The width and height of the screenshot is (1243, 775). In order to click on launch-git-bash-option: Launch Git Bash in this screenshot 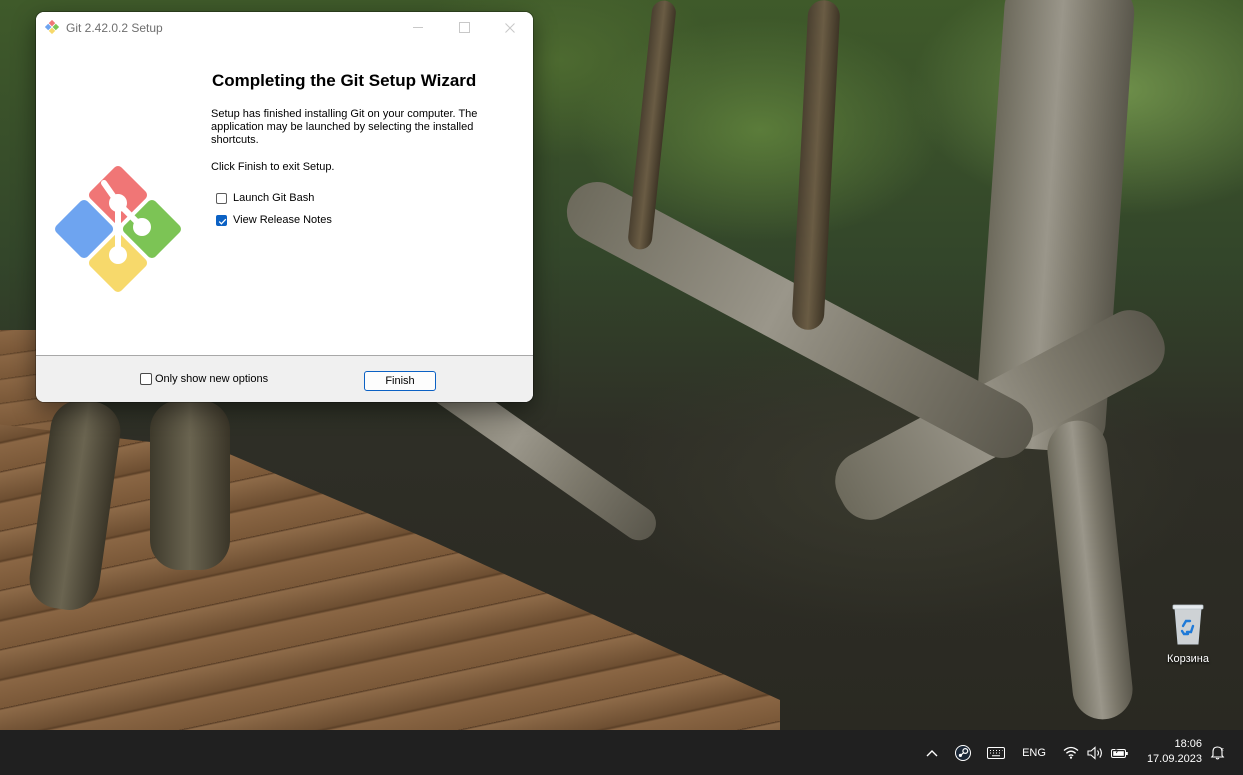, I will do `click(265, 198)`.